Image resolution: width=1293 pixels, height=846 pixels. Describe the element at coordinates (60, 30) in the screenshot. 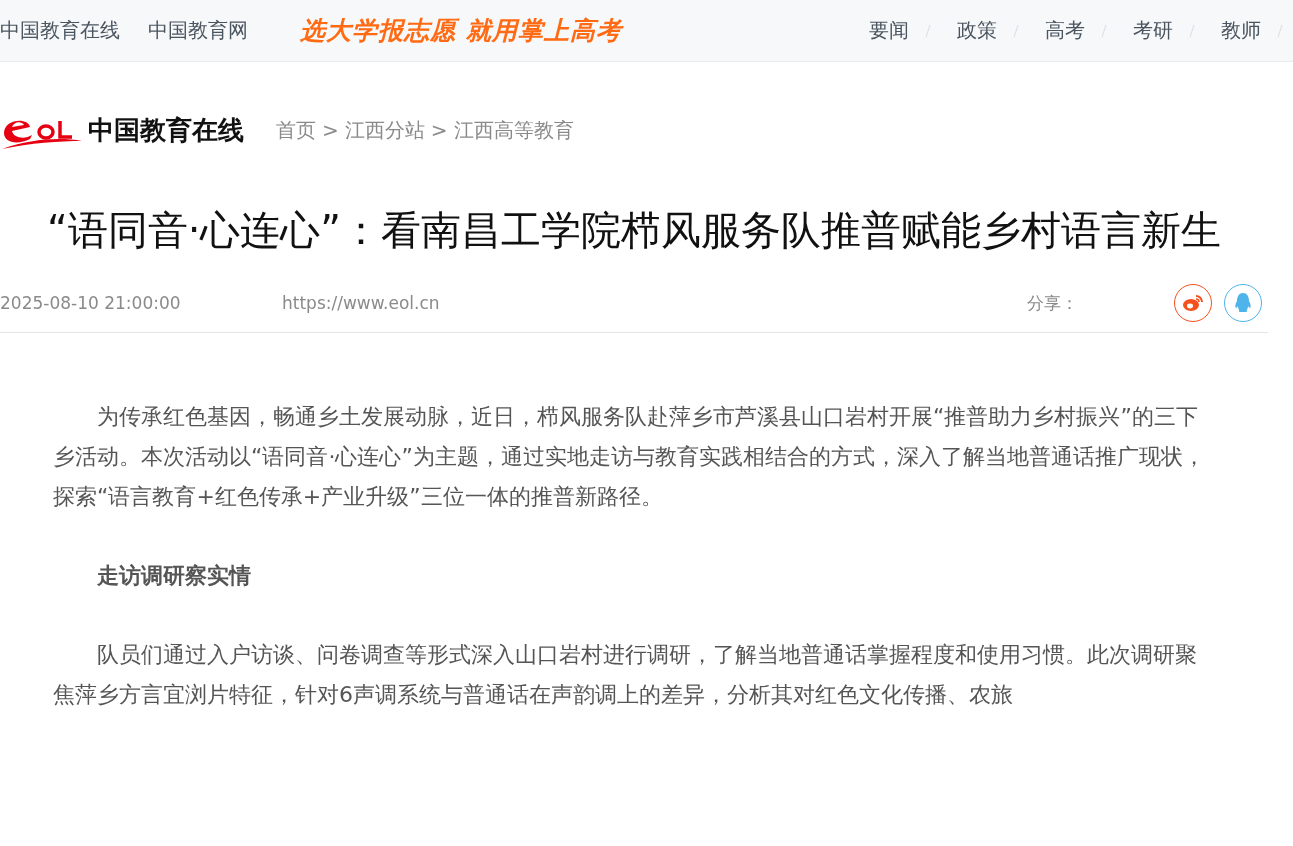

I see `top-link: 中国教育在线` at that location.